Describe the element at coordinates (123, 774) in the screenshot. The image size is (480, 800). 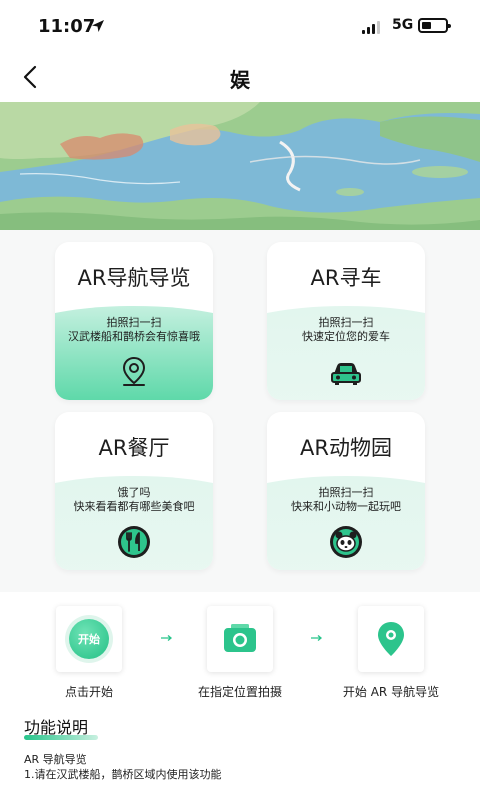
I see `function-note: 1.请在汉武楼船，鹊桥区域内使用该功能` at that location.